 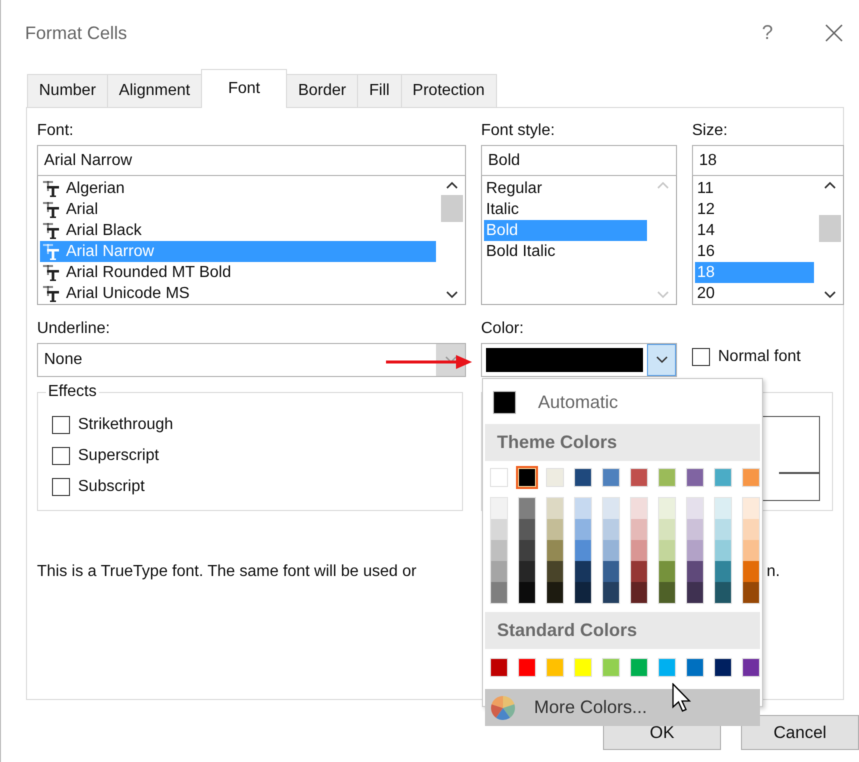 I want to click on tab: Font, so click(x=244, y=88).